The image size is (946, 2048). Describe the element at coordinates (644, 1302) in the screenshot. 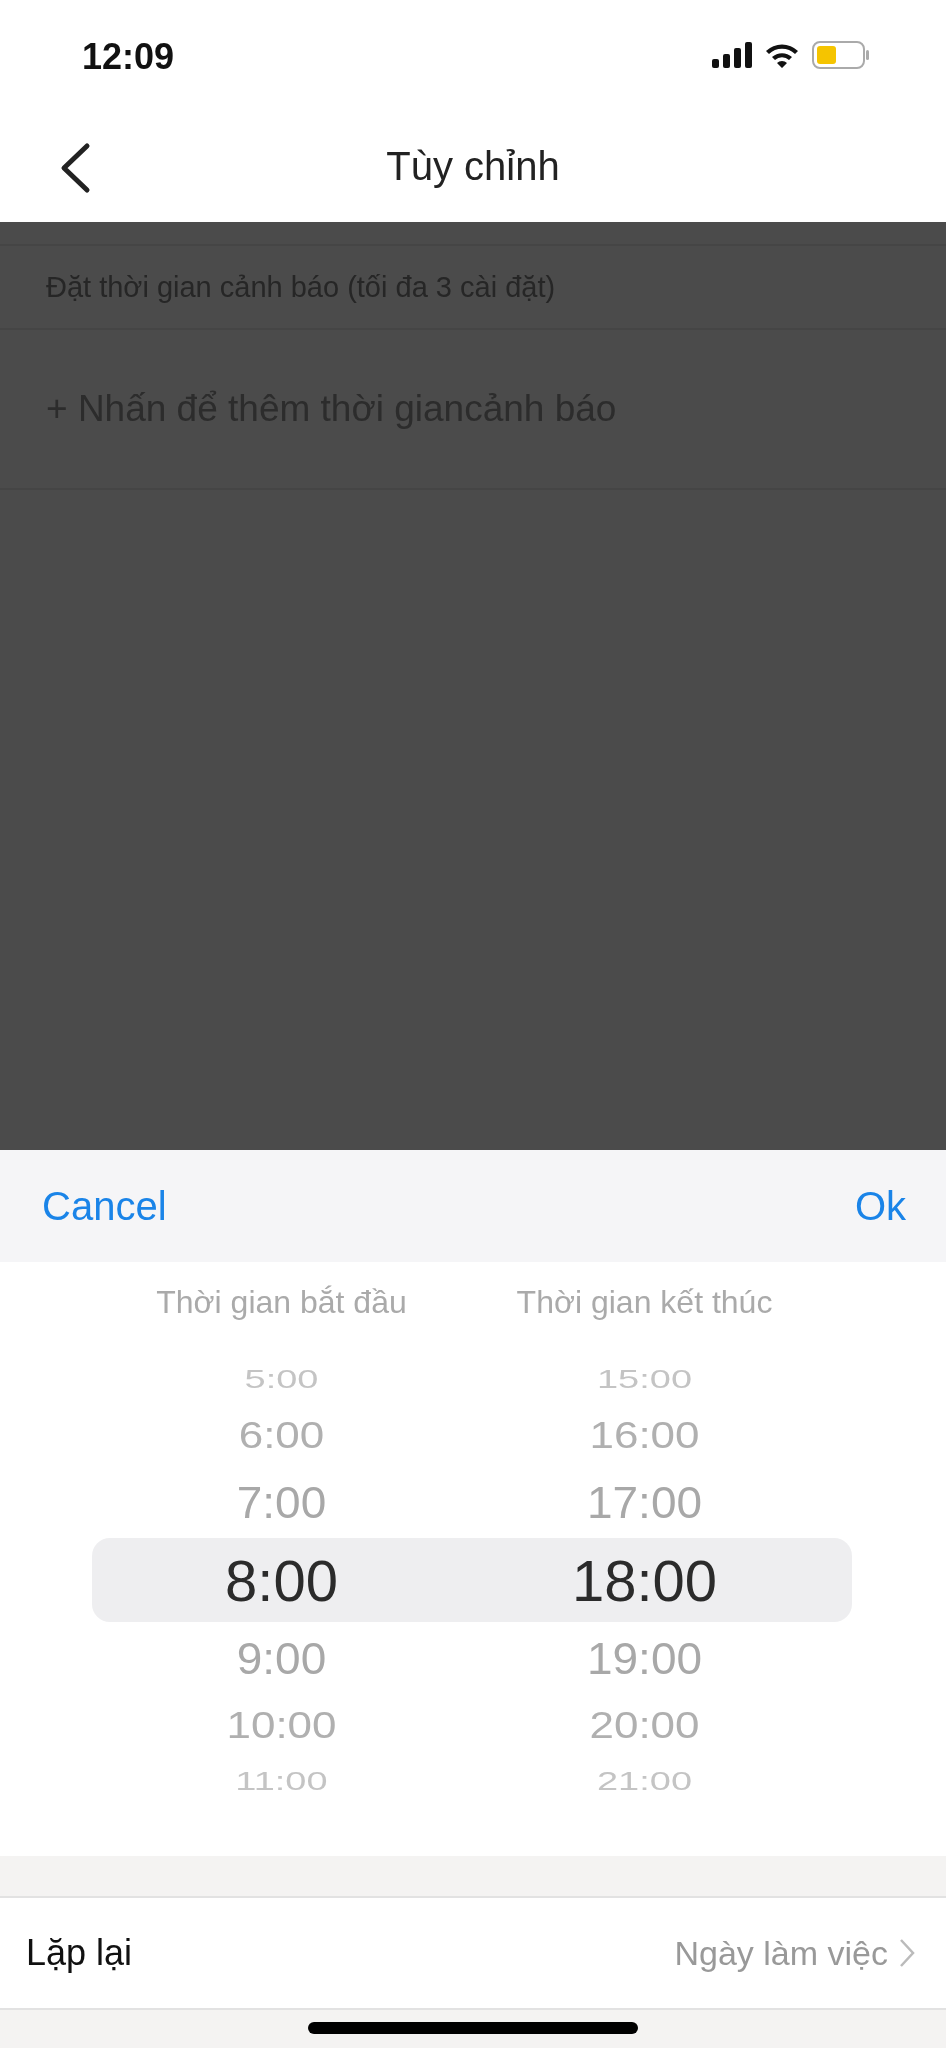

I see `column-label: Thời gian kết thúc` at that location.